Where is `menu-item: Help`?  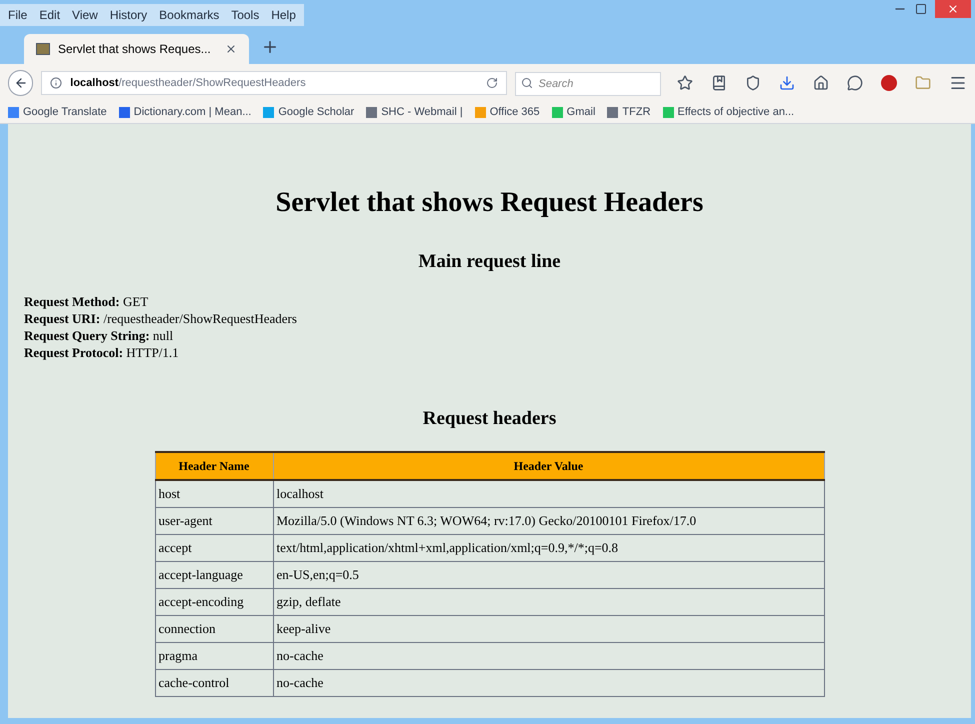 menu-item: Help is located at coordinates (283, 15).